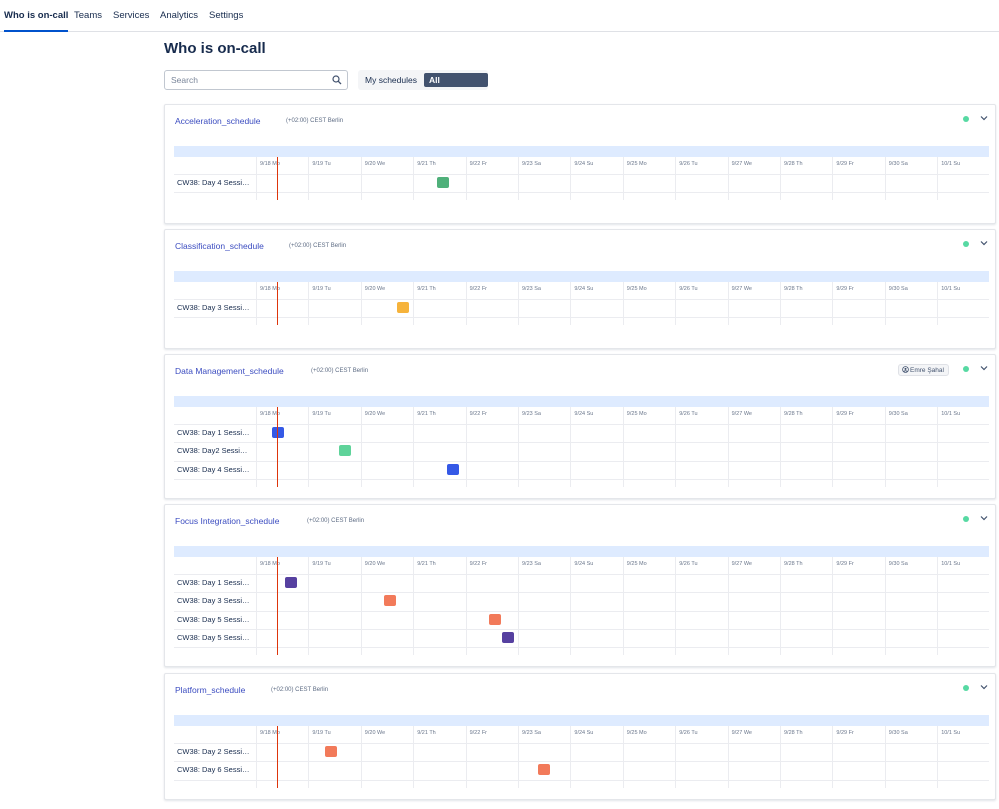 This screenshot has width=999, height=809. What do you see at coordinates (910, 179) in the screenshot?
I see `day-column: 9/30 Sa` at bounding box center [910, 179].